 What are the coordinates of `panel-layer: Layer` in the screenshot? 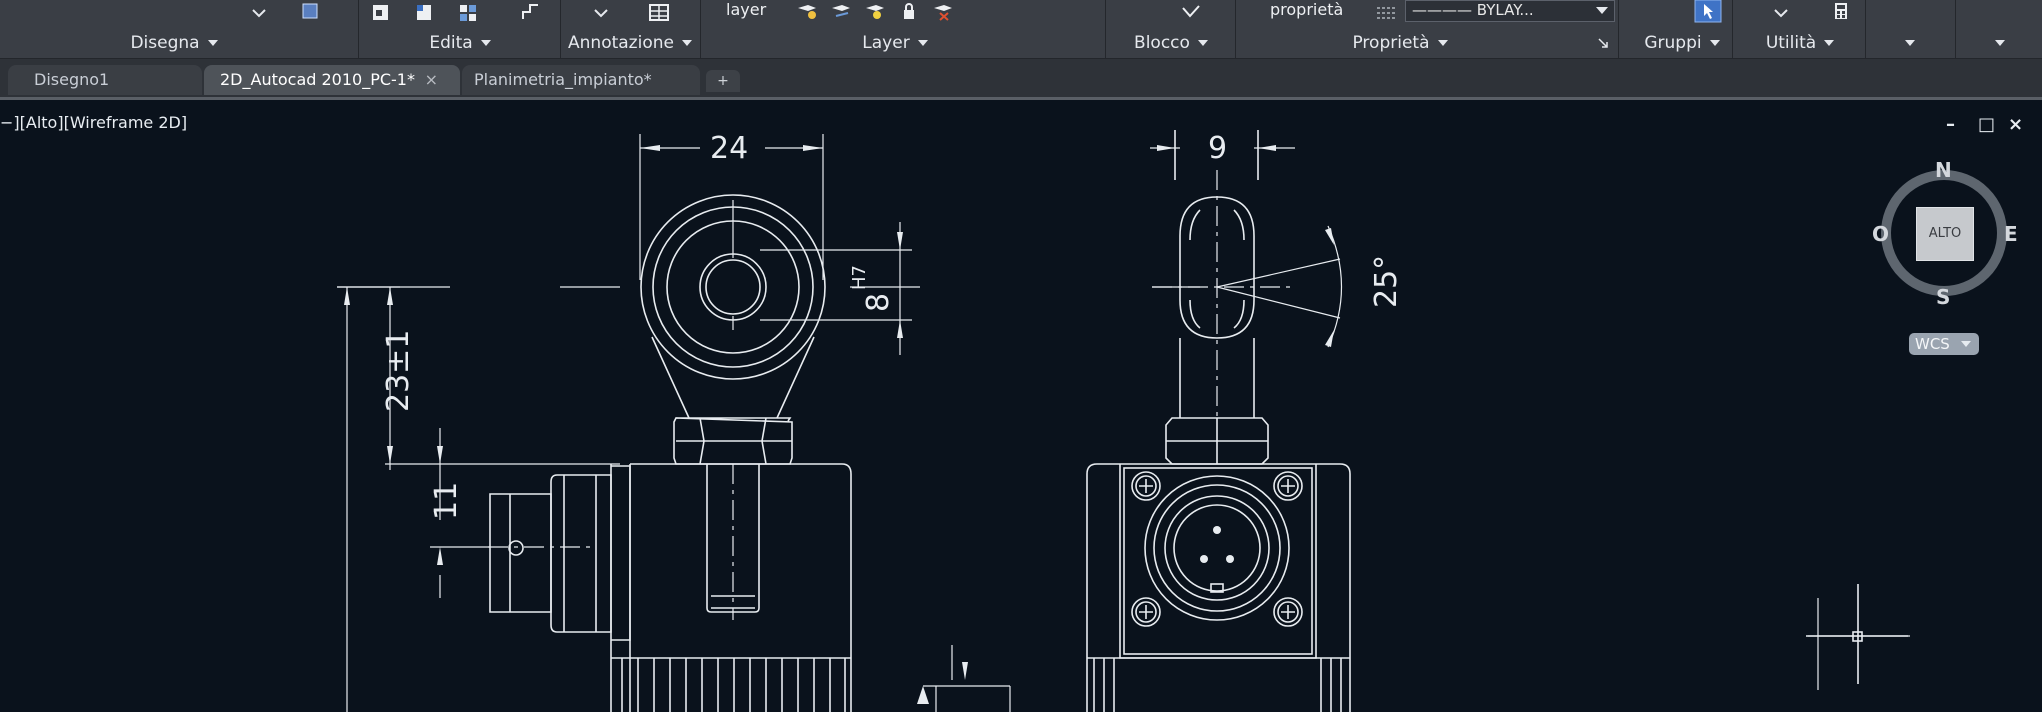 It's located at (895, 43).